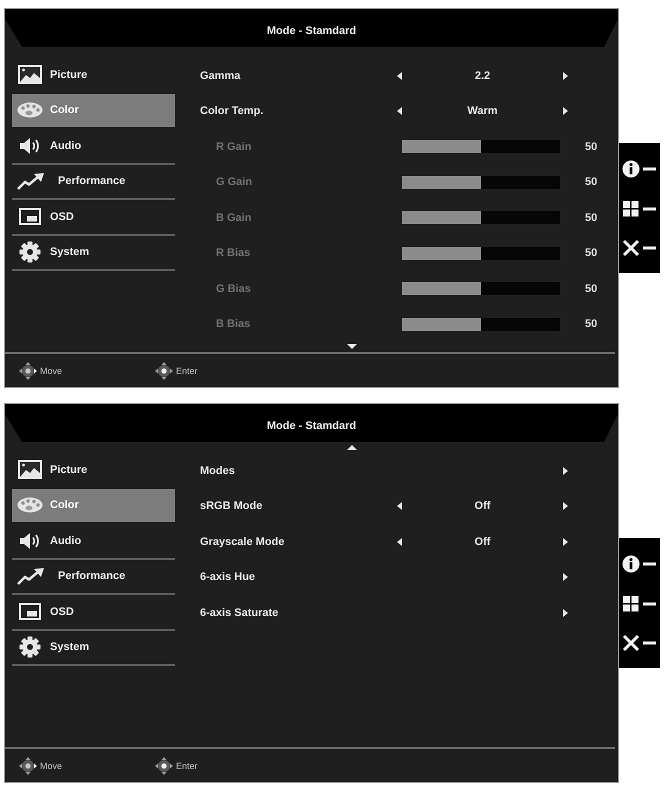  Describe the element at coordinates (217, 470) in the screenshot. I see `setting-label: Modes` at that location.